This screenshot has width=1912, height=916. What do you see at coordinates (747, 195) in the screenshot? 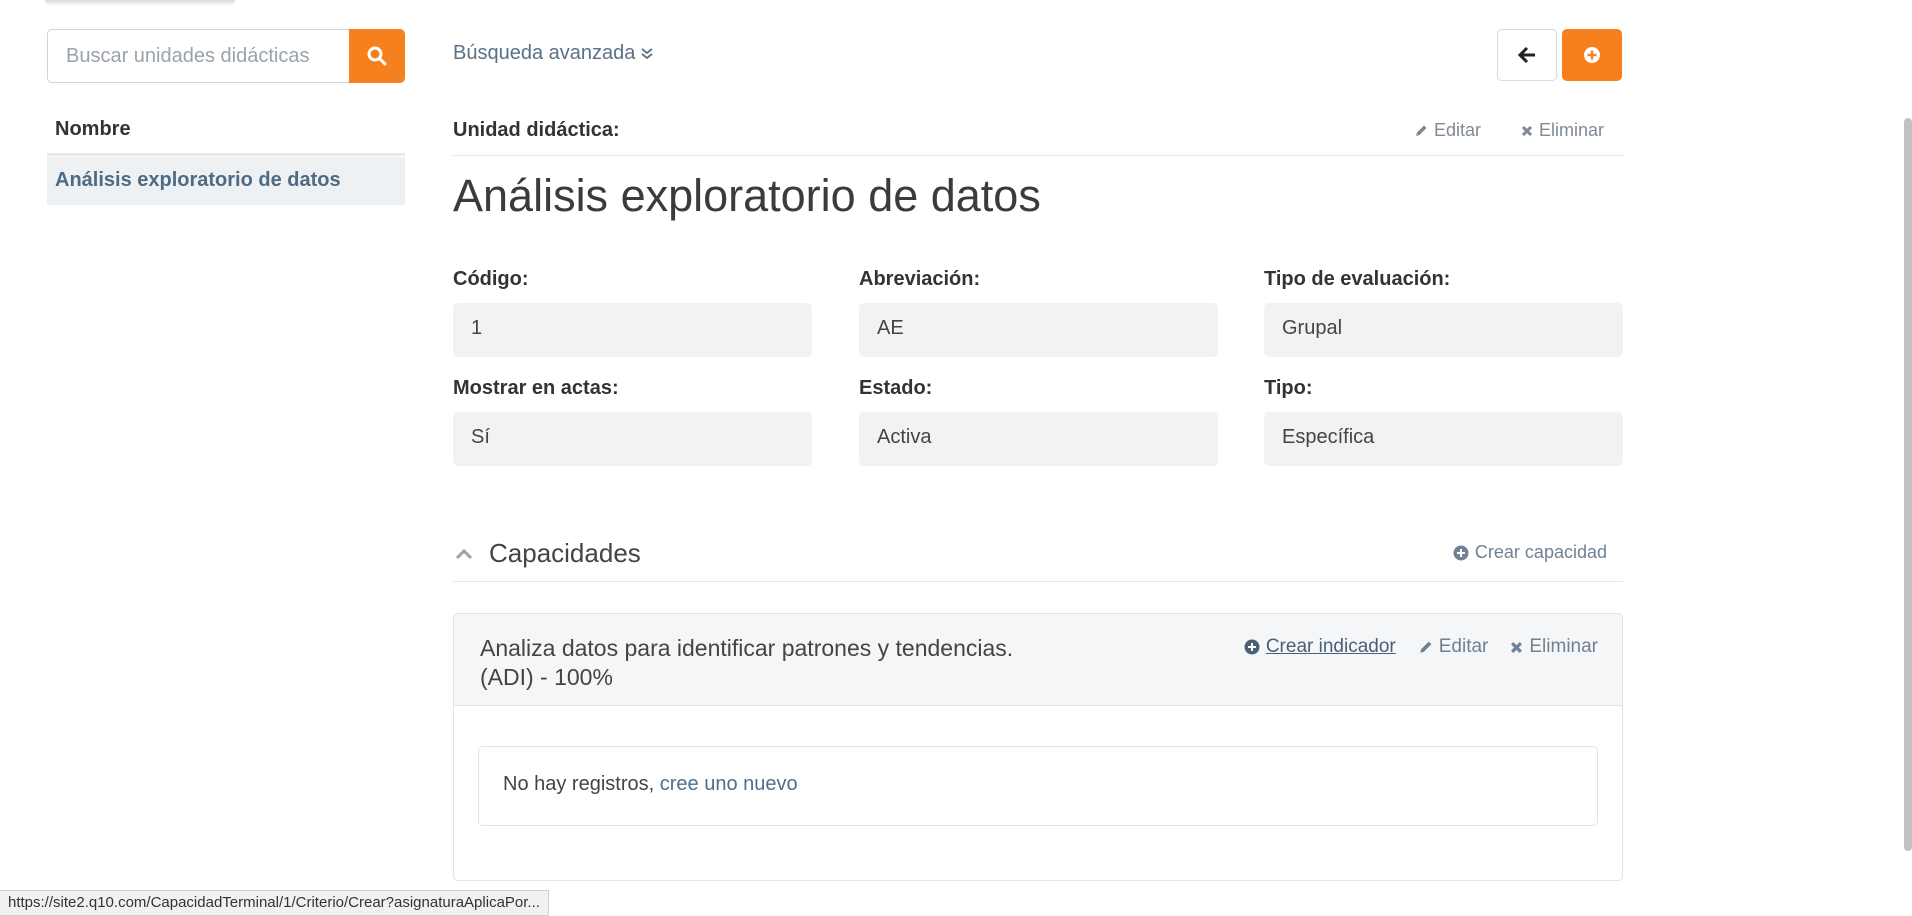
I see `page-title: Análisis exploratorio de datos` at bounding box center [747, 195].